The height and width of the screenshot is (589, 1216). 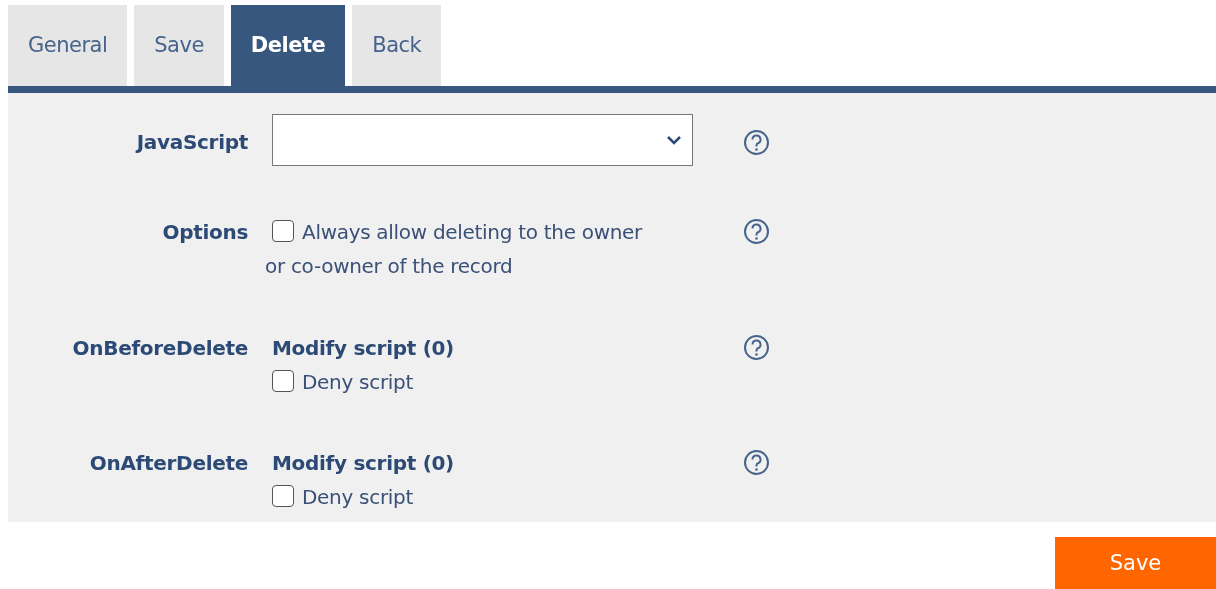 I want to click on option-label: or co-owner of the record, so click(x=389, y=266).